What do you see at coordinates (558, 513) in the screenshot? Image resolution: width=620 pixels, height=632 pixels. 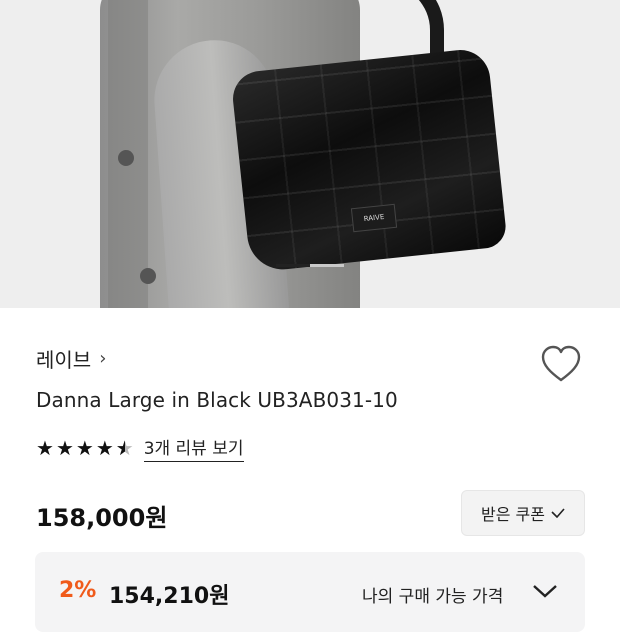 I see `check-icon` at bounding box center [558, 513].